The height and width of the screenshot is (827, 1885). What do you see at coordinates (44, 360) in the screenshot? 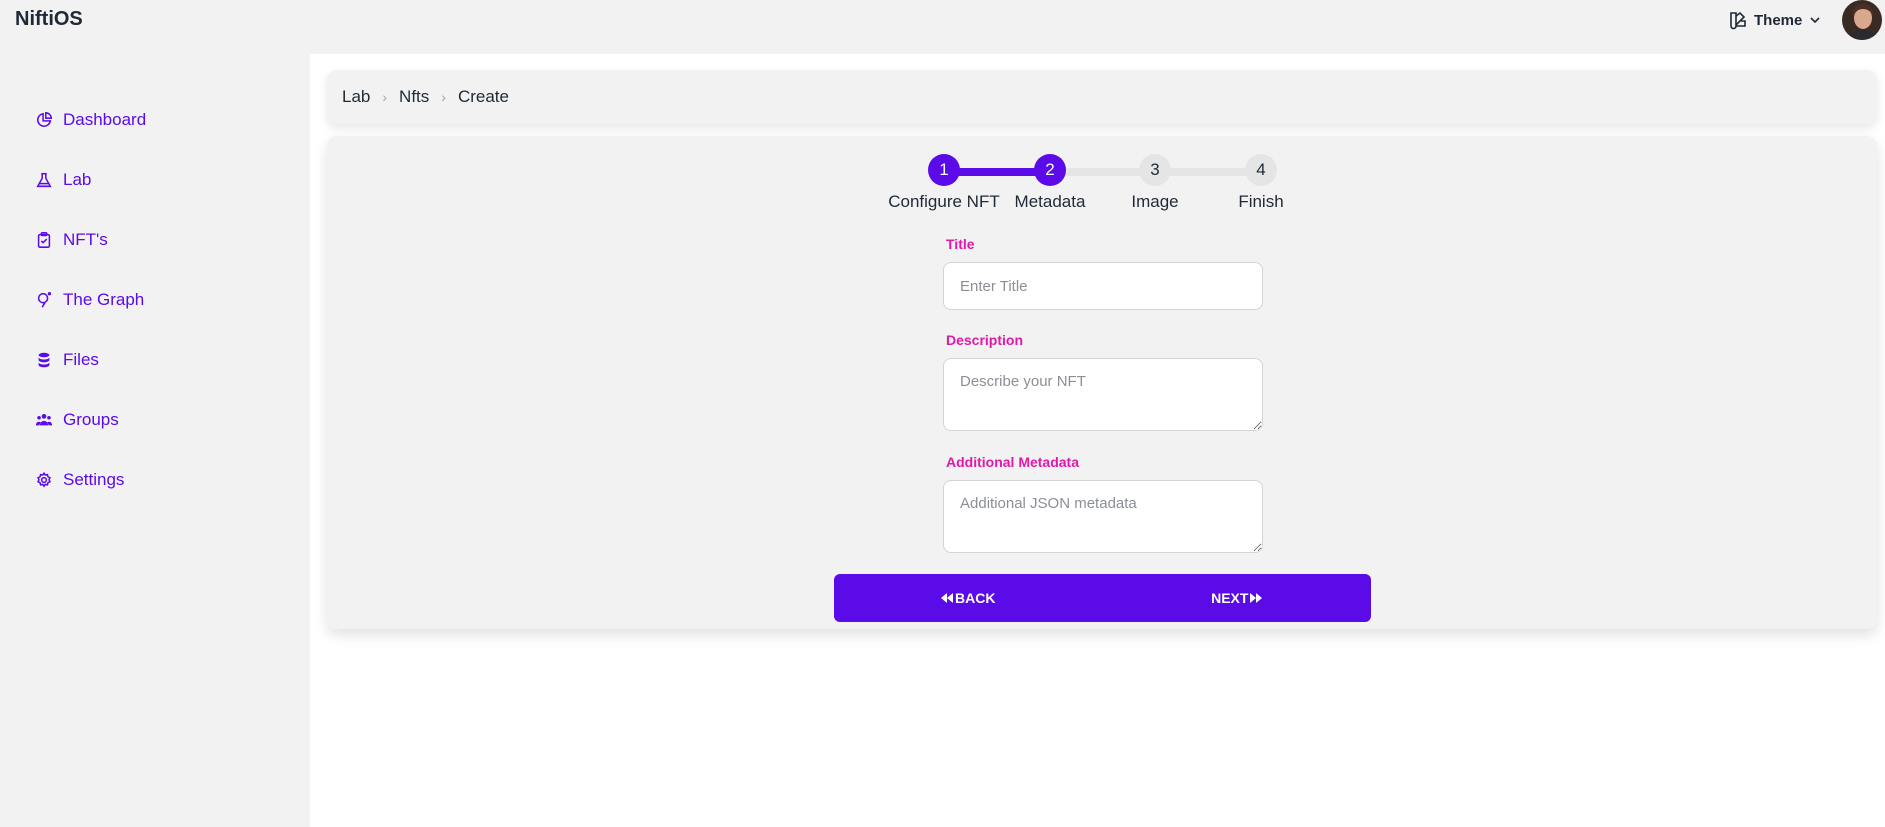
I see `database-icon` at bounding box center [44, 360].